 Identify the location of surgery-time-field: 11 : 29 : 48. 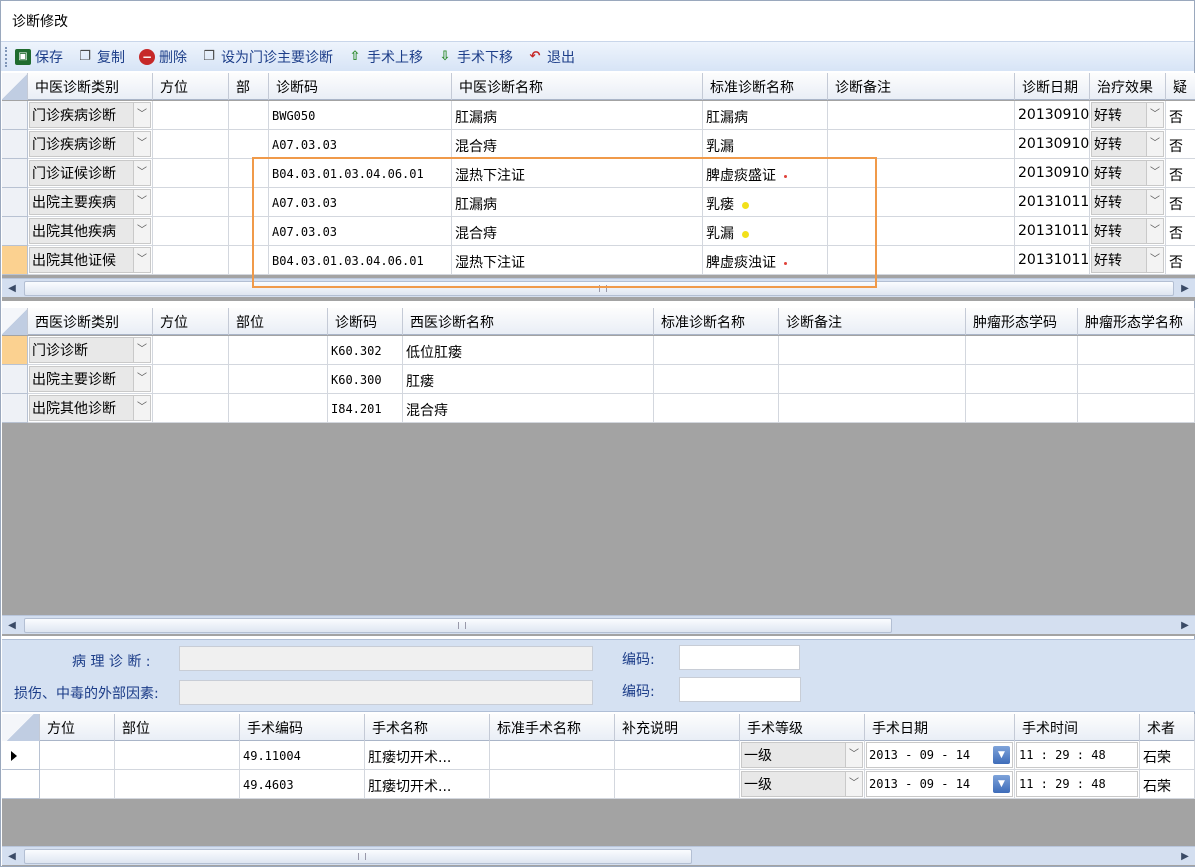
(1077, 755).